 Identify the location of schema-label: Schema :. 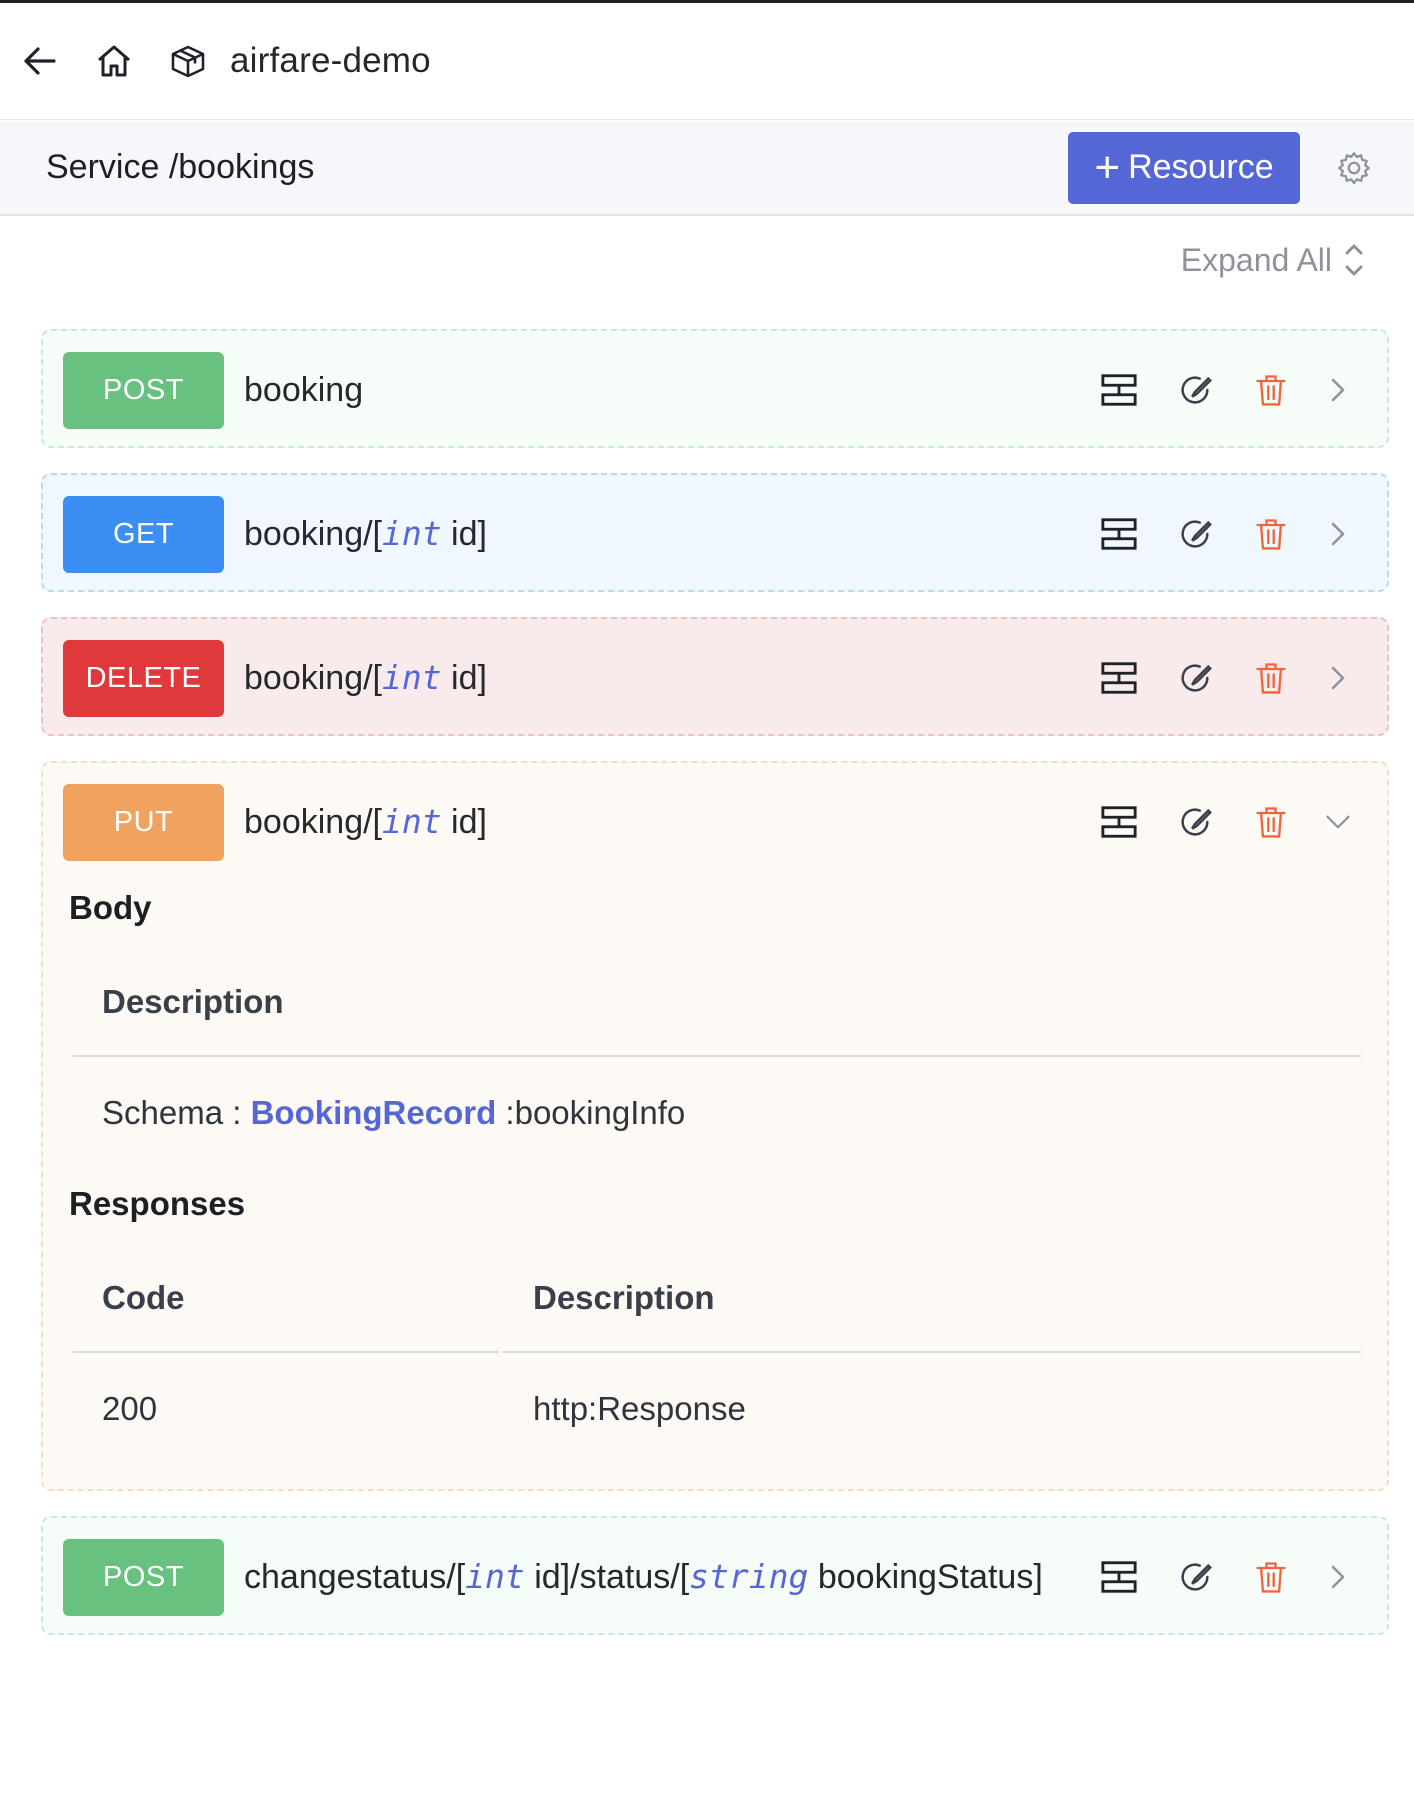
(176, 1112).